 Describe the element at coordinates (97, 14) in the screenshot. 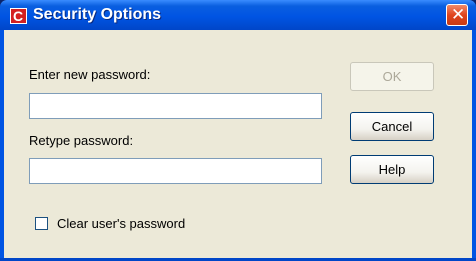

I see `dialog-title: Security Options` at that location.